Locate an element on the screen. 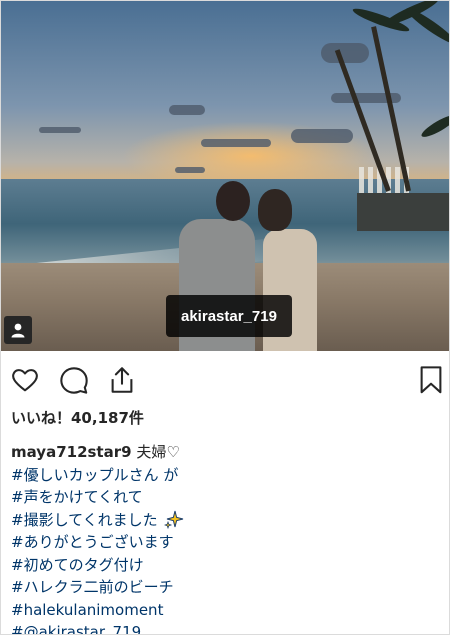 Image resolution: width=450 pixels, height=635 pixels. tagged-username: akirastar_719 is located at coordinates (229, 316).